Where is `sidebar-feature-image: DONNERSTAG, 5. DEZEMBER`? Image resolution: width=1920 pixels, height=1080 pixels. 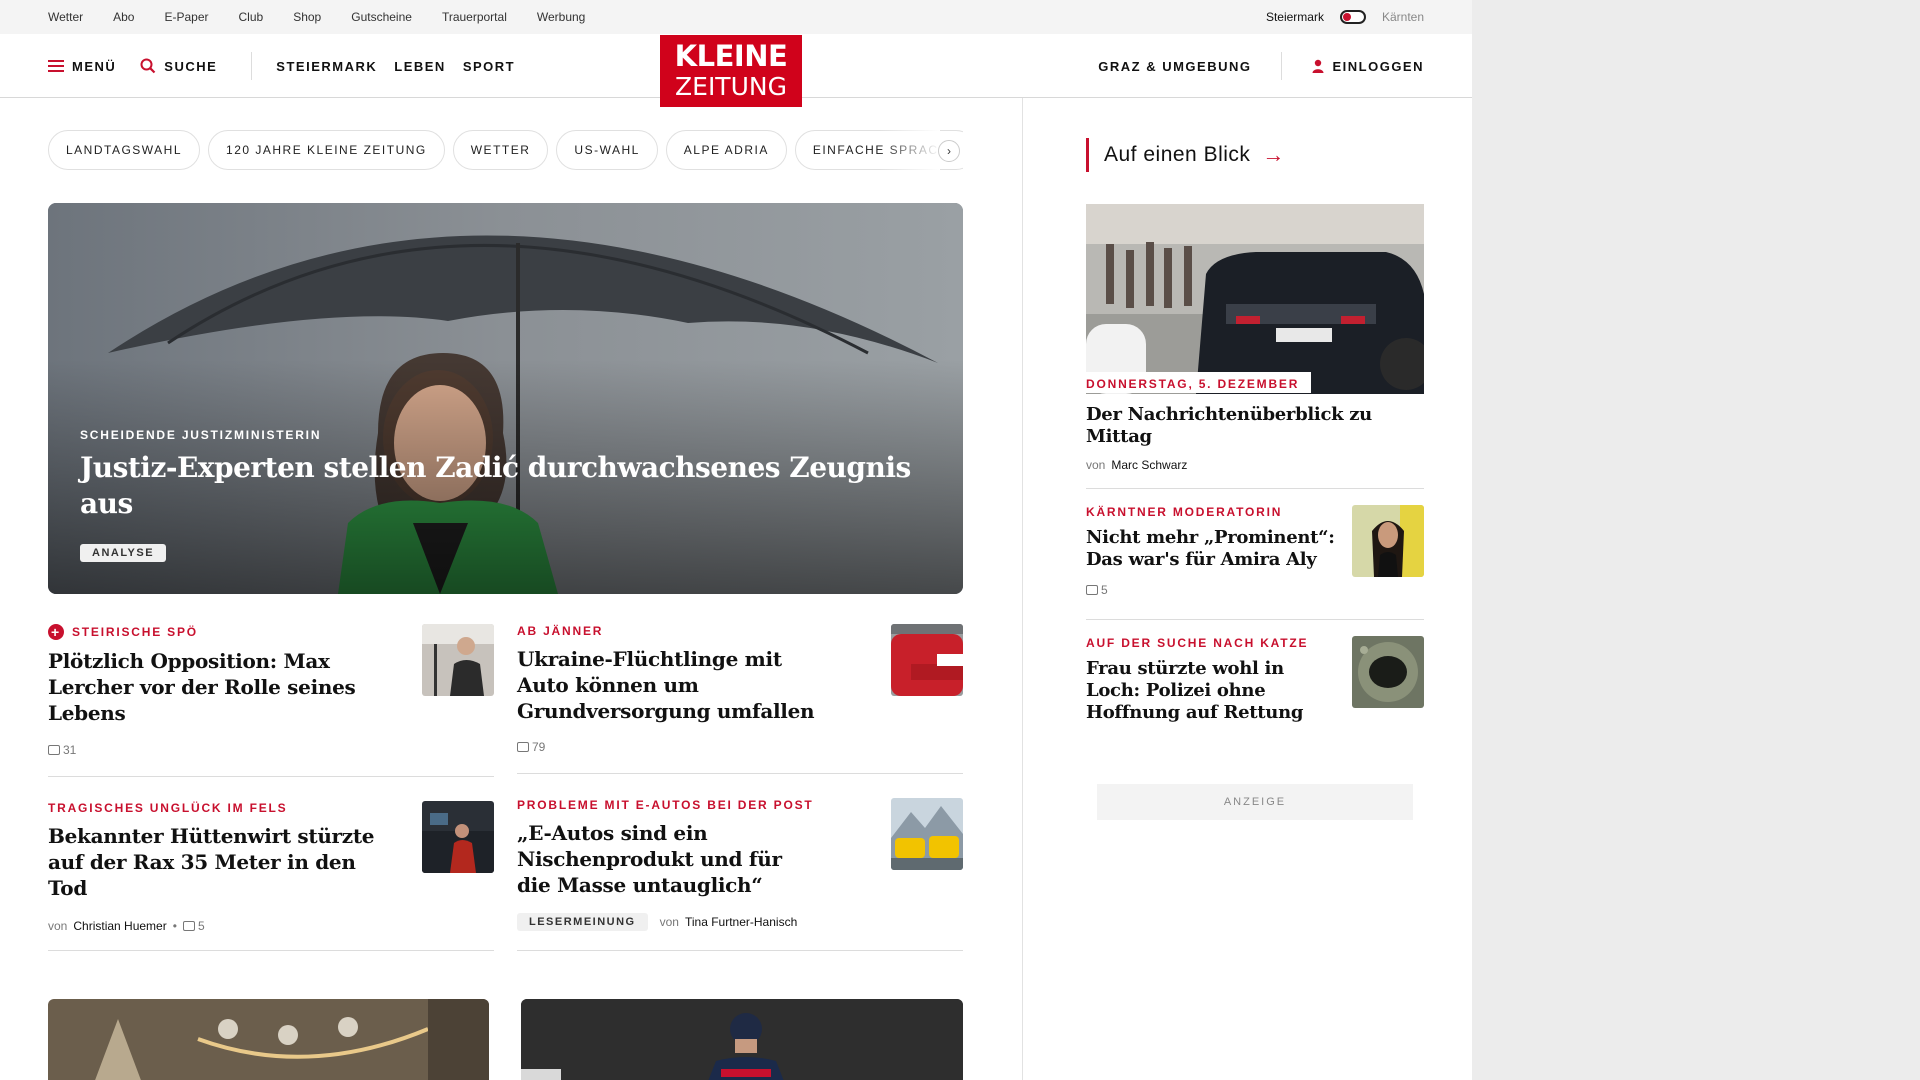 sidebar-feature-image: DONNERSTAG, 5. DEZEMBER is located at coordinates (1255, 299).